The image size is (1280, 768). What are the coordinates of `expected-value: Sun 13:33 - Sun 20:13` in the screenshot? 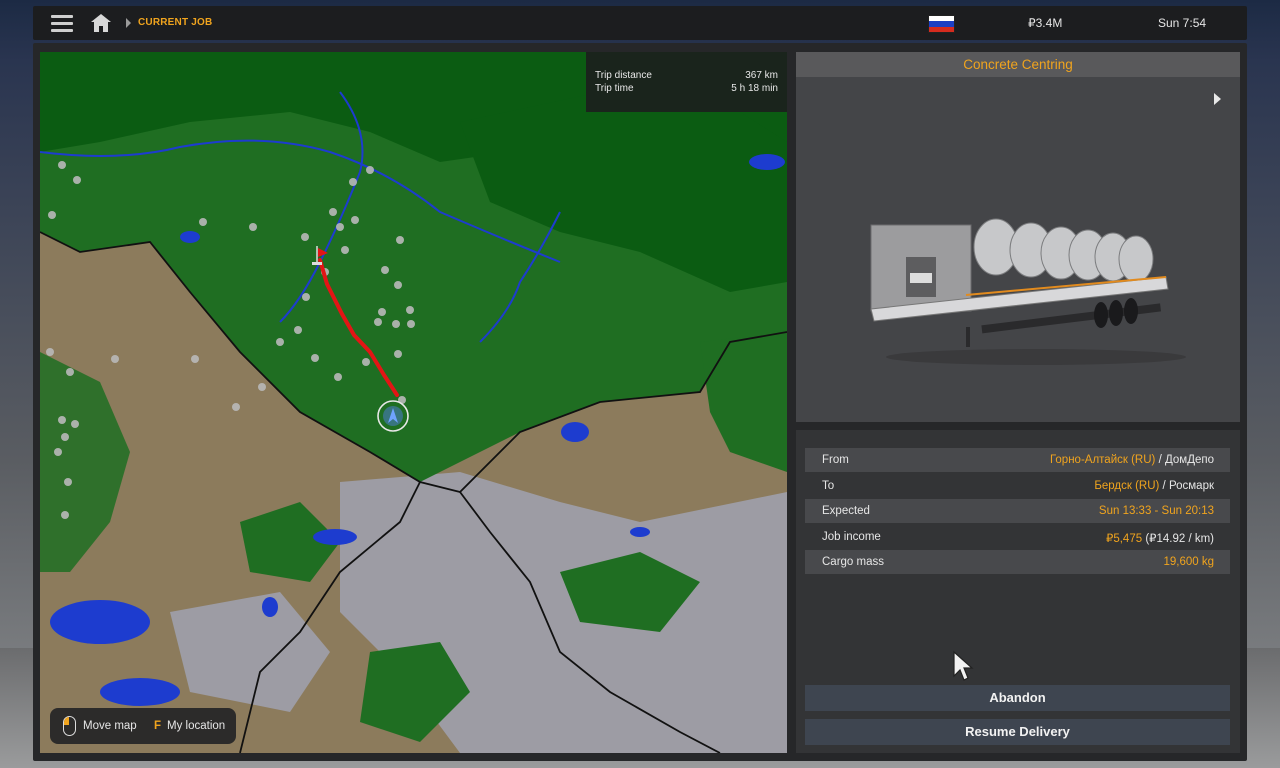 It's located at (1156, 511).